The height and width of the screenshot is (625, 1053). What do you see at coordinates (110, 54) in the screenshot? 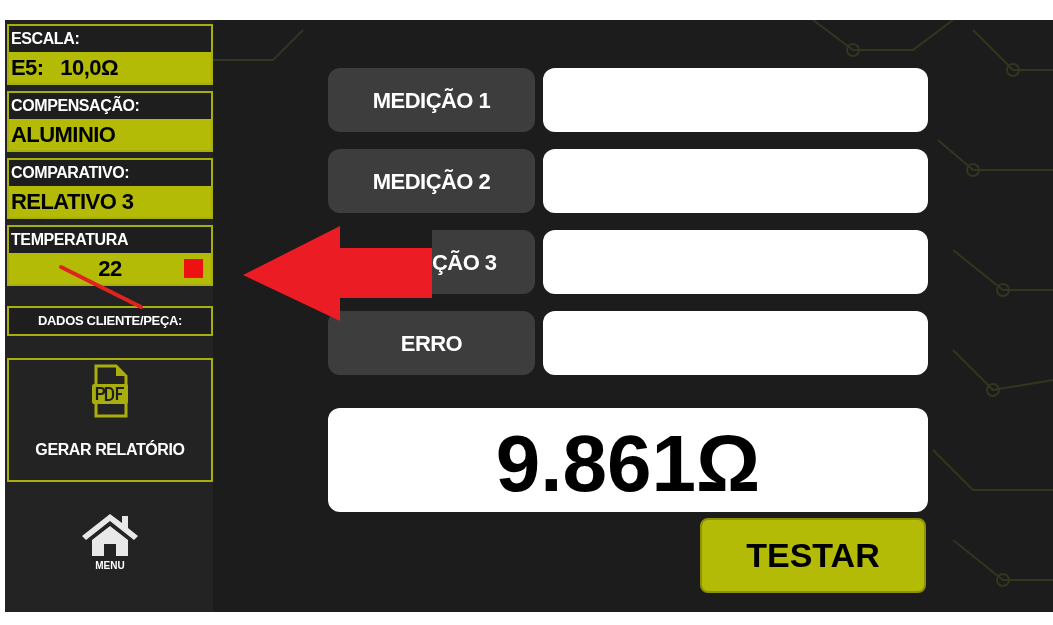
I see `settings-panel: ESCALA: E5: 10,0Ω` at bounding box center [110, 54].